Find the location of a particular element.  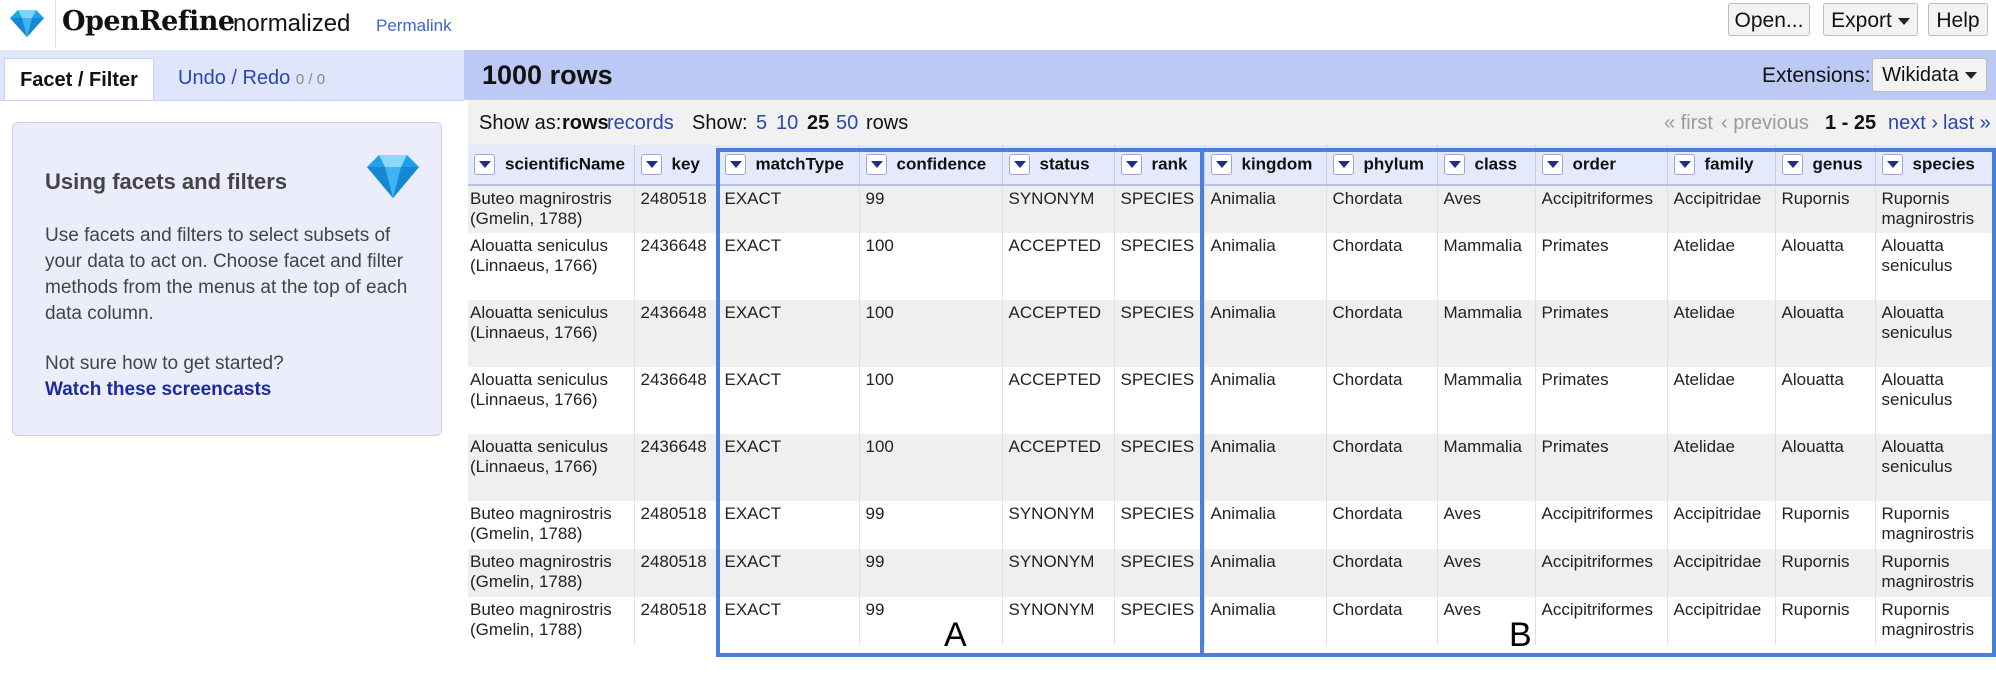

column-header-confidence: confidence is located at coordinates (931, 165).